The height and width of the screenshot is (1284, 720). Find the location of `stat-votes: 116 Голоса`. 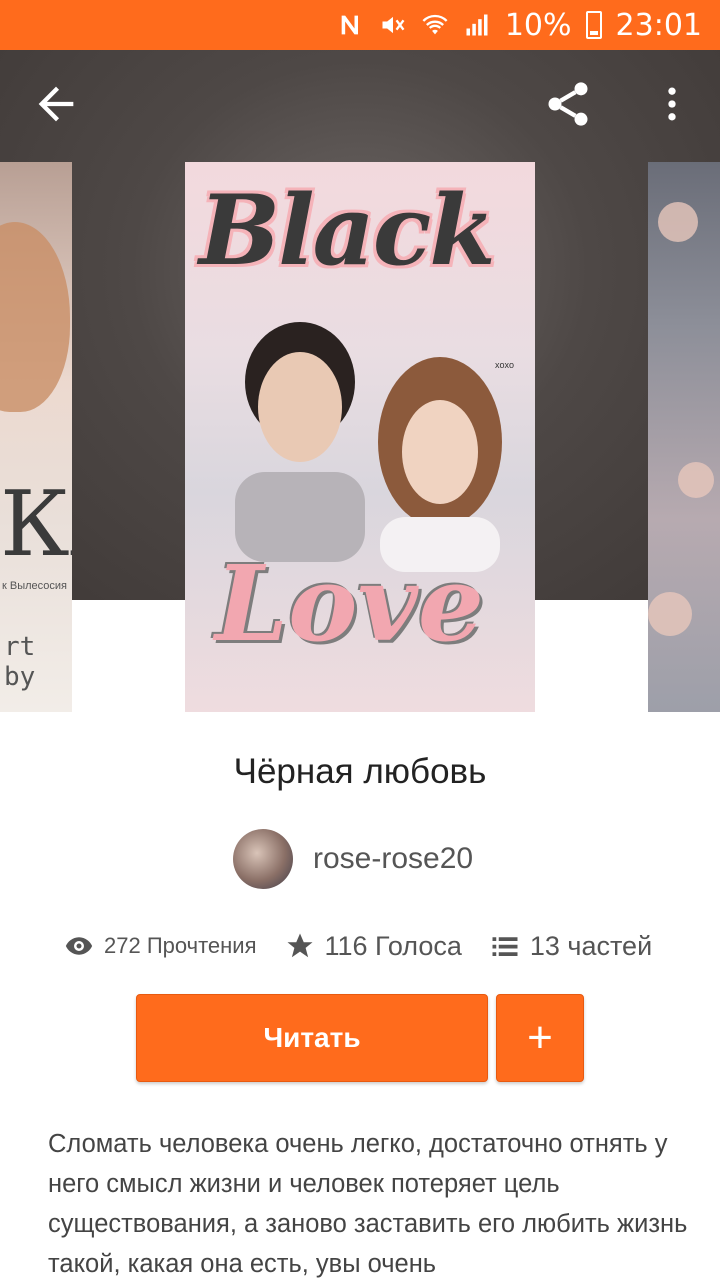

stat-votes: 116 Голоса is located at coordinates (373, 946).